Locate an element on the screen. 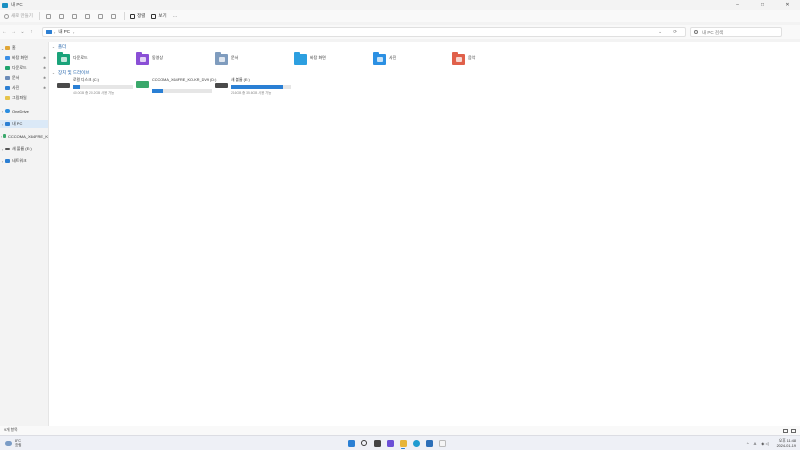  delete-button is located at coordinates (114, 16).